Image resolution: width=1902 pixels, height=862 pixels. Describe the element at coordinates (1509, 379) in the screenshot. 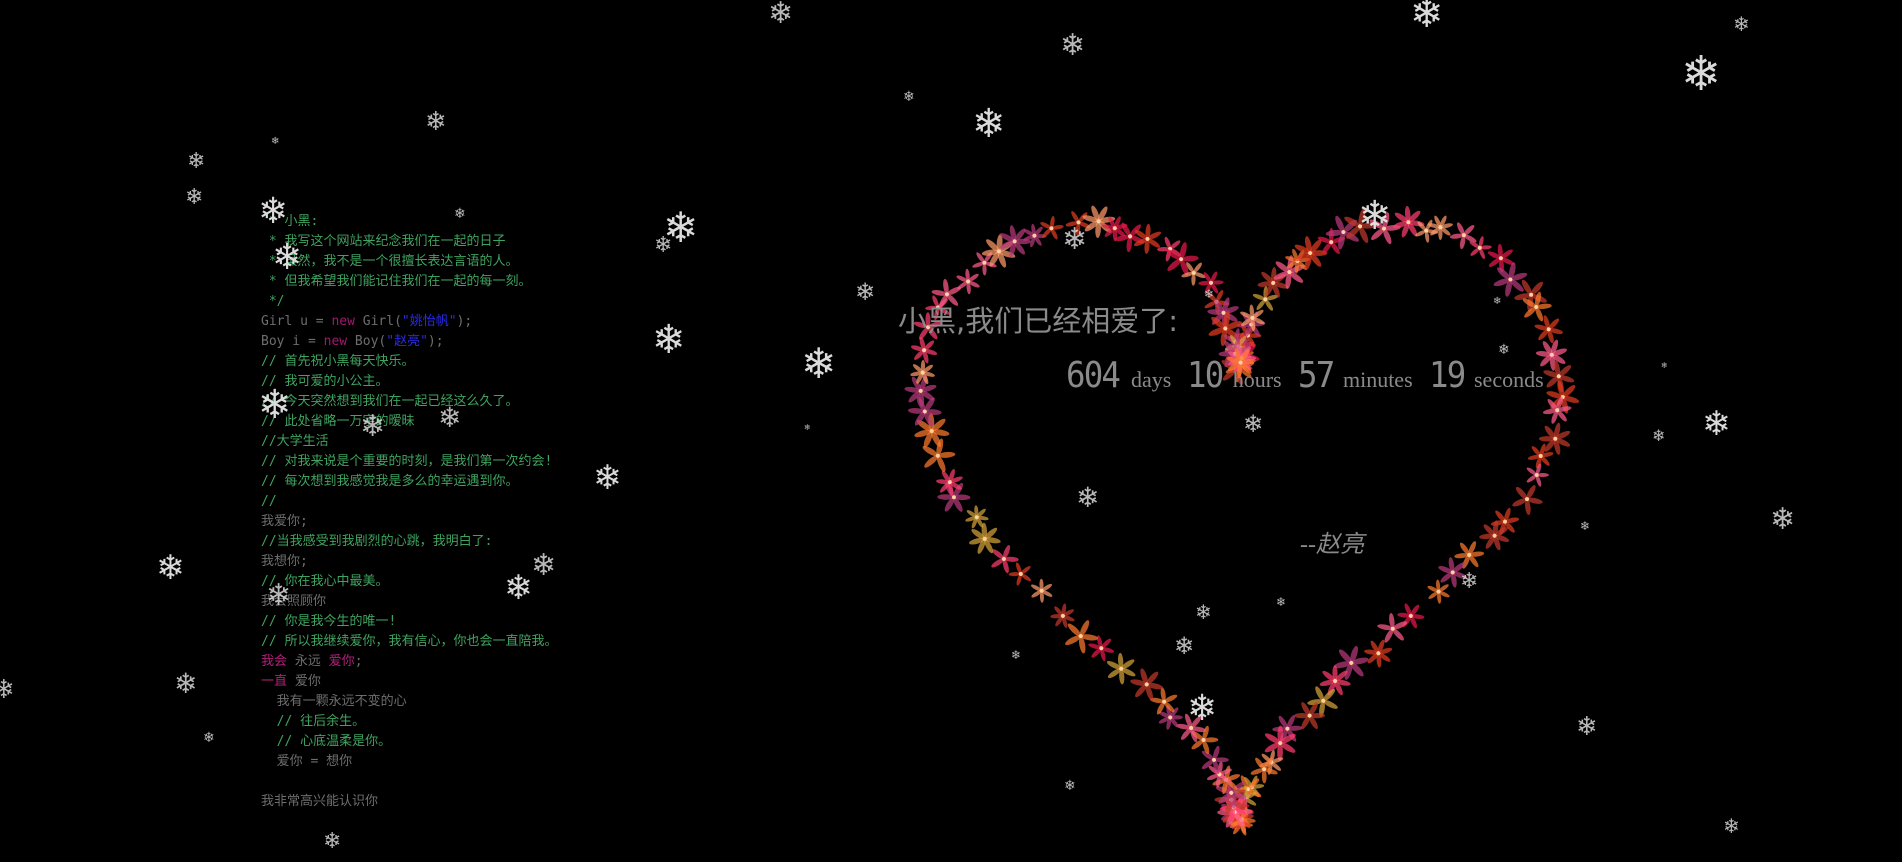

I see `timer-seconds-label: seconds` at that location.